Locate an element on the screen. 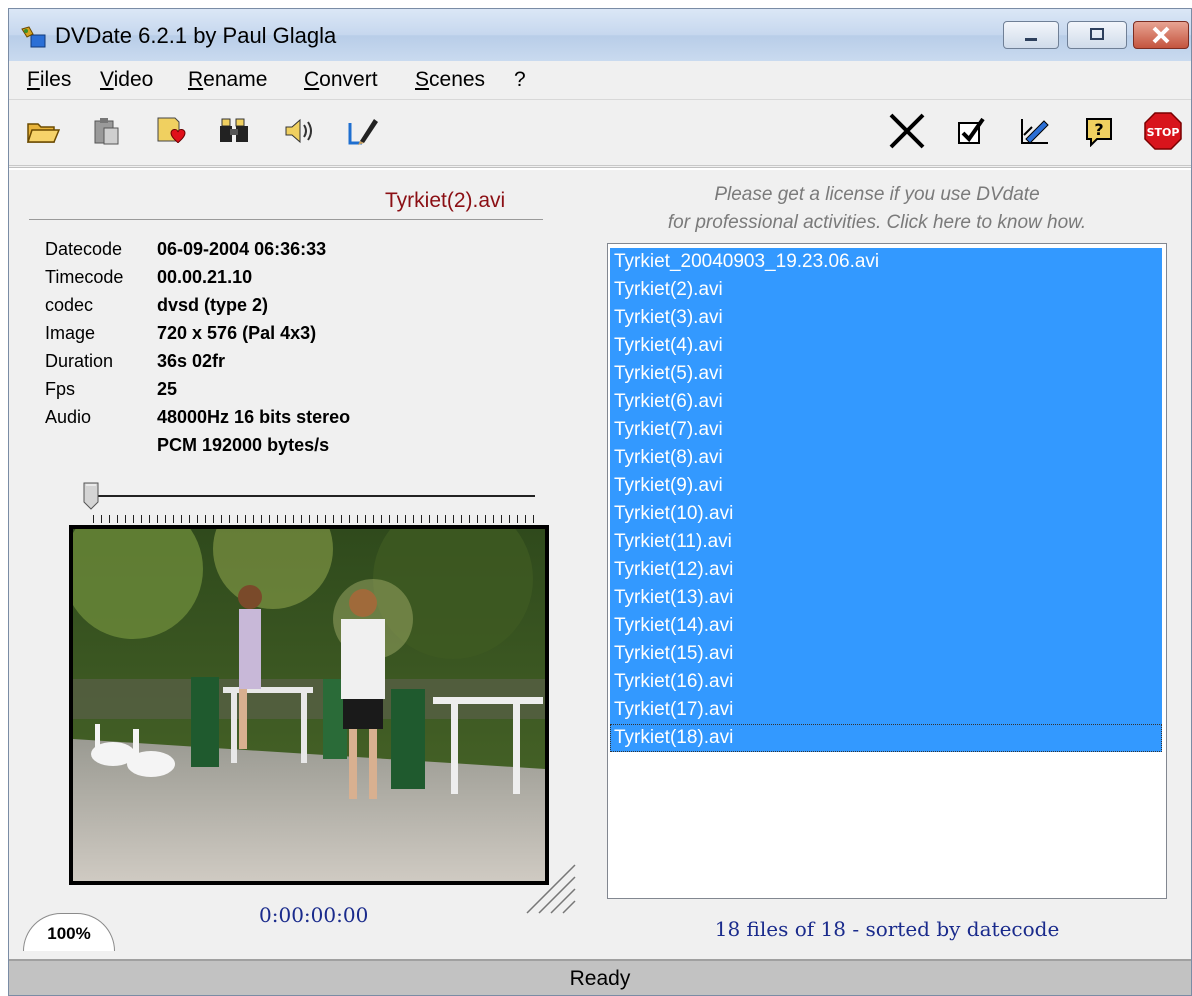  info-value-audio: 48000Hz 16 bits stereo is located at coordinates (254, 417).